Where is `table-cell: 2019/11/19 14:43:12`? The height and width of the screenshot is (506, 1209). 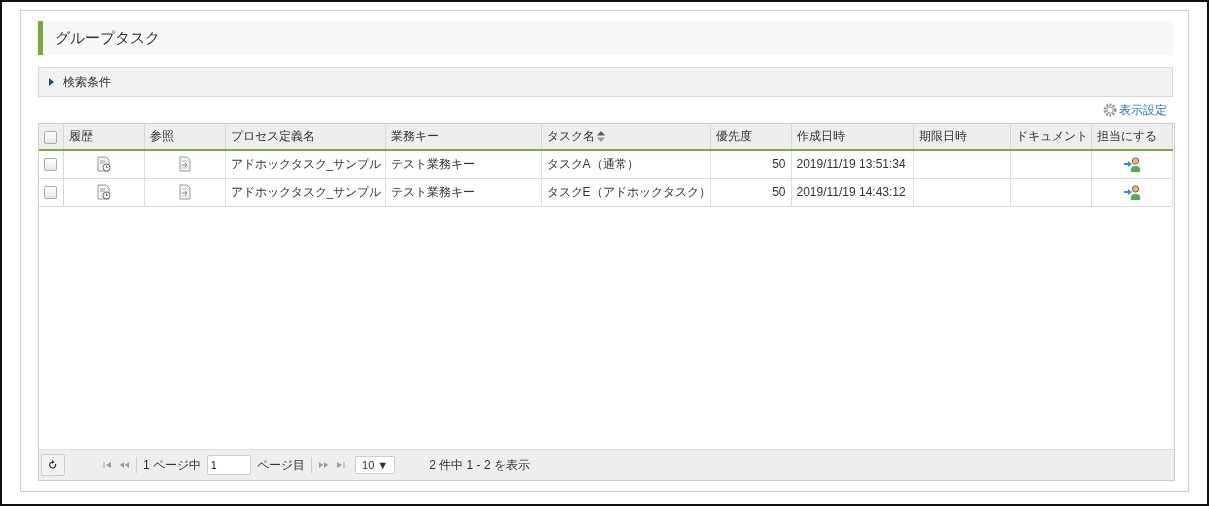
table-cell: 2019/11/19 14:43:12 is located at coordinates (852, 192).